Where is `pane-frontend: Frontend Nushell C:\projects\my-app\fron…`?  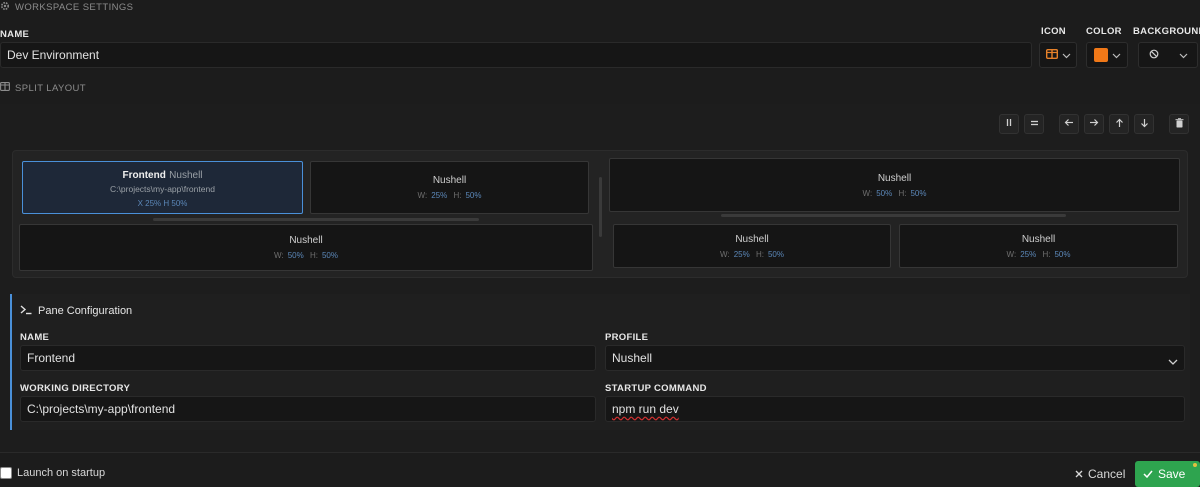
pane-frontend: Frontend Nushell C:\projects\my-app\fron… is located at coordinates (162, 187).